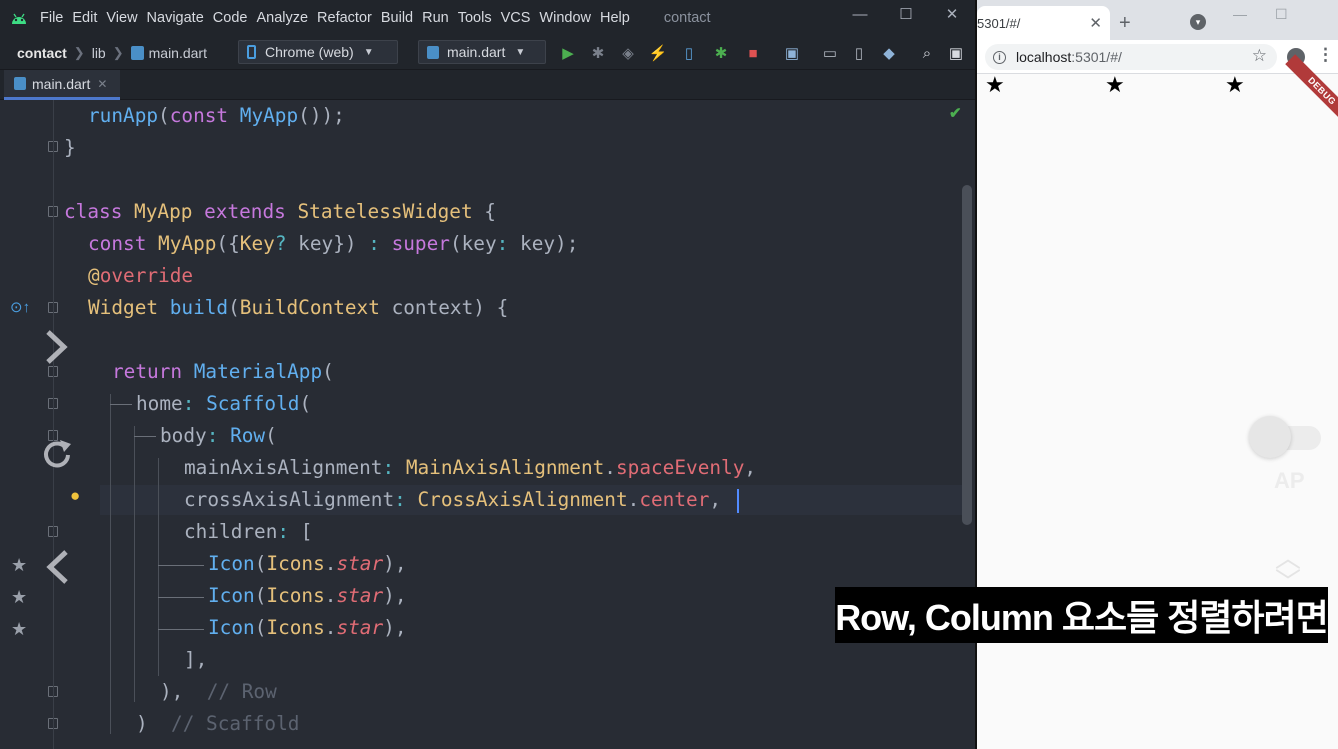 The width and height of the screenshot is (1338, 749). Describe the element at coordinates (196, 659) in the screenshot. I see `code-token: ],` at that location.